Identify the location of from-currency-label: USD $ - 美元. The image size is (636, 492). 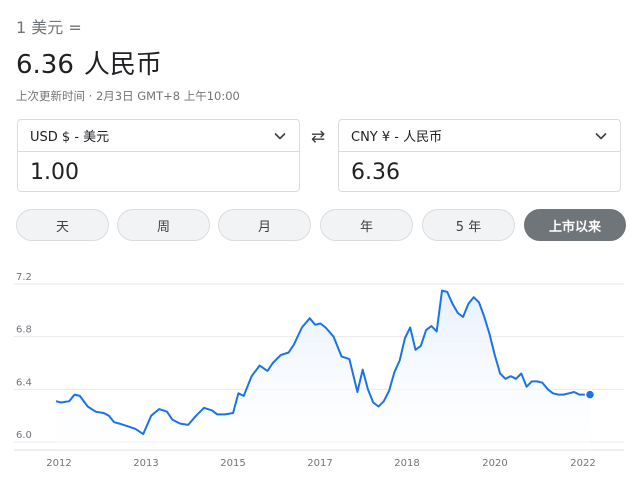
(70, 137).